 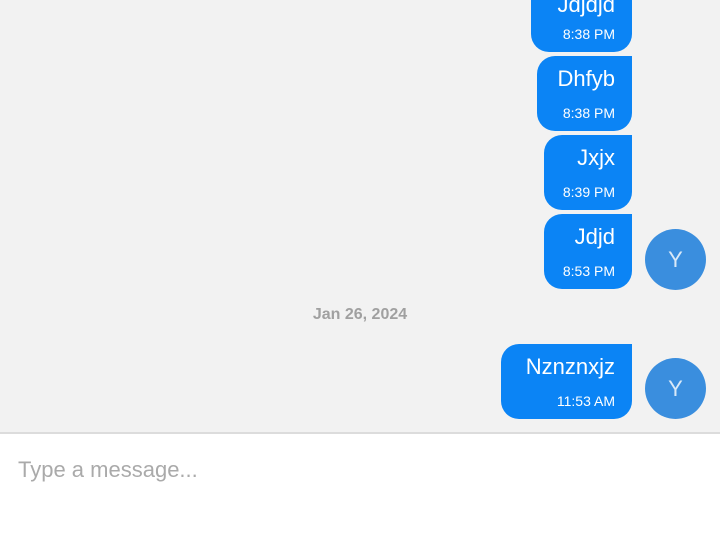 I want to click on message-bubble: Jdjdjd 8:38 PM, so click(x=581, y=26).